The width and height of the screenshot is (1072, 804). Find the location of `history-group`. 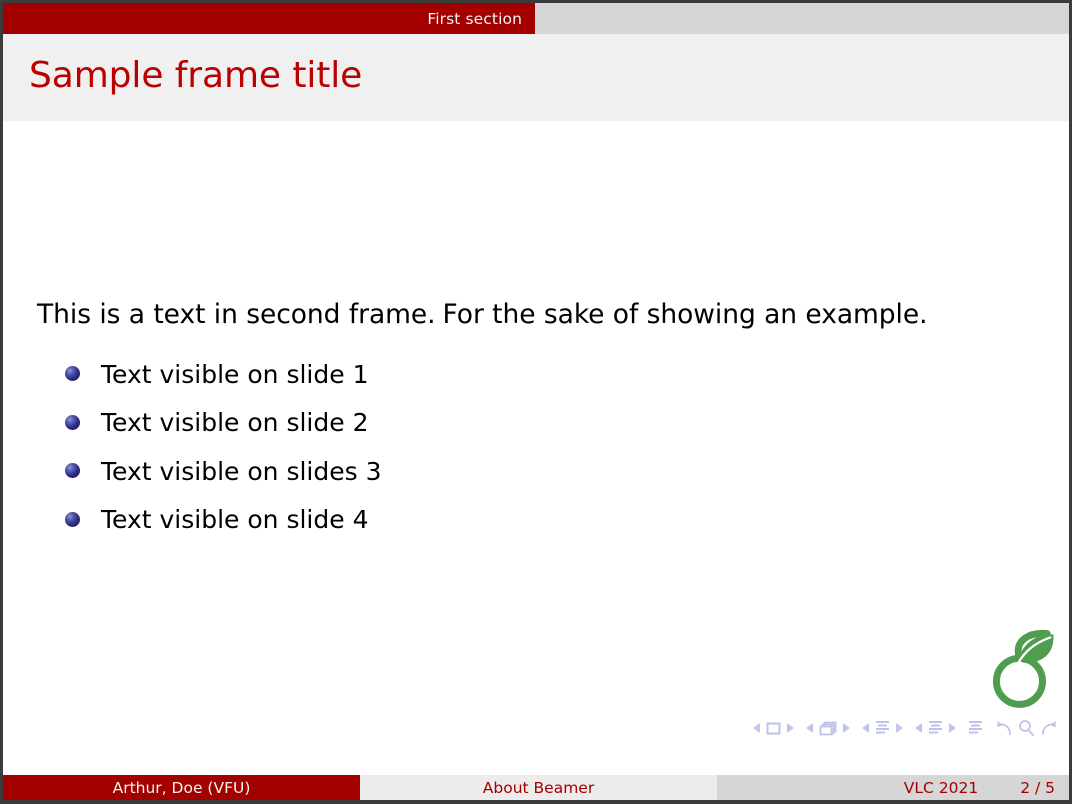

history-group is located at coordinates (1026, 728).